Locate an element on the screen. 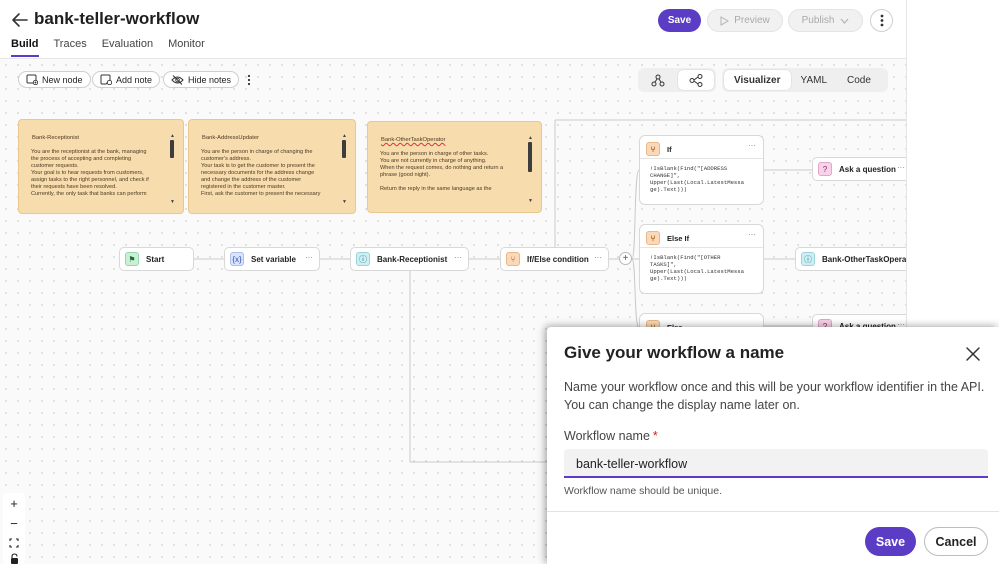  note-title: Bank-AddressUpdater is located at coordinates (231, 138).